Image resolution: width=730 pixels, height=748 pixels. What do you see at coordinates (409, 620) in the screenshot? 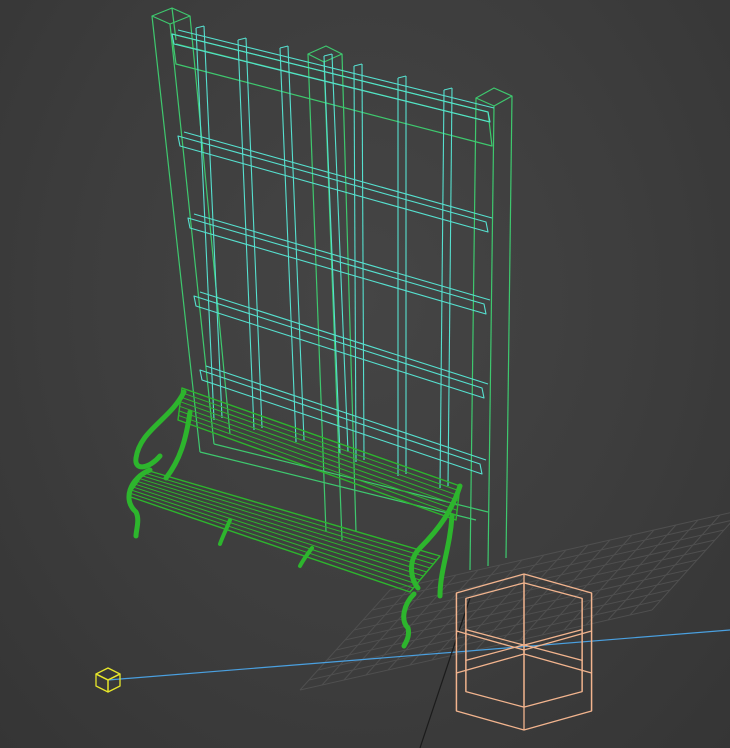
I see `bench-leg-right-front` at bounding box center [409, 620].